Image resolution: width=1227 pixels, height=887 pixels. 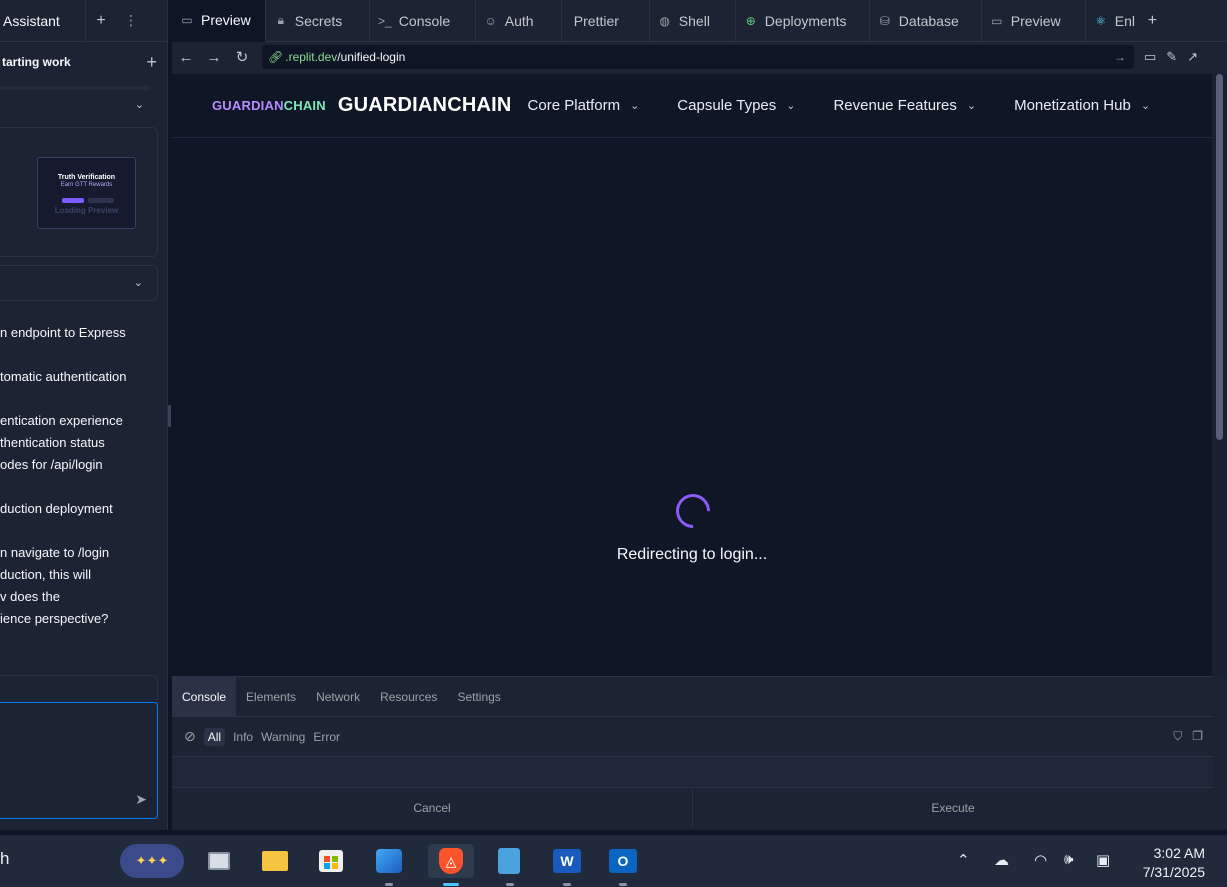 I want to click on wrench-icon: ✎, so click(x=1171, y=57).